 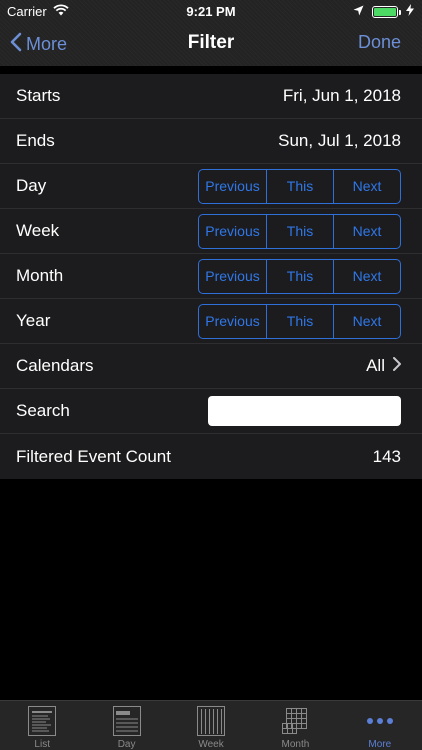 What do you see at coordinates (31, 185) in the screenshot?
I see `day-label: Day` at bounding box center [31, 185].